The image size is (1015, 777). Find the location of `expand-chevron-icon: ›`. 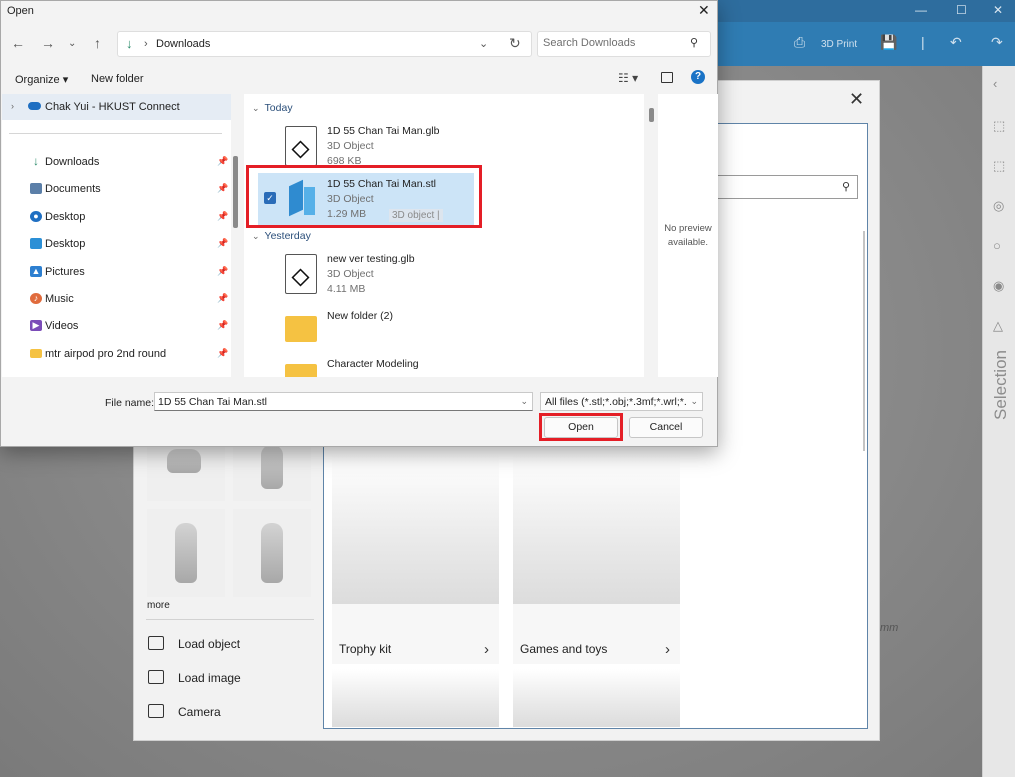

expand-chevron-icon: › is located at coordinates (12, 106).